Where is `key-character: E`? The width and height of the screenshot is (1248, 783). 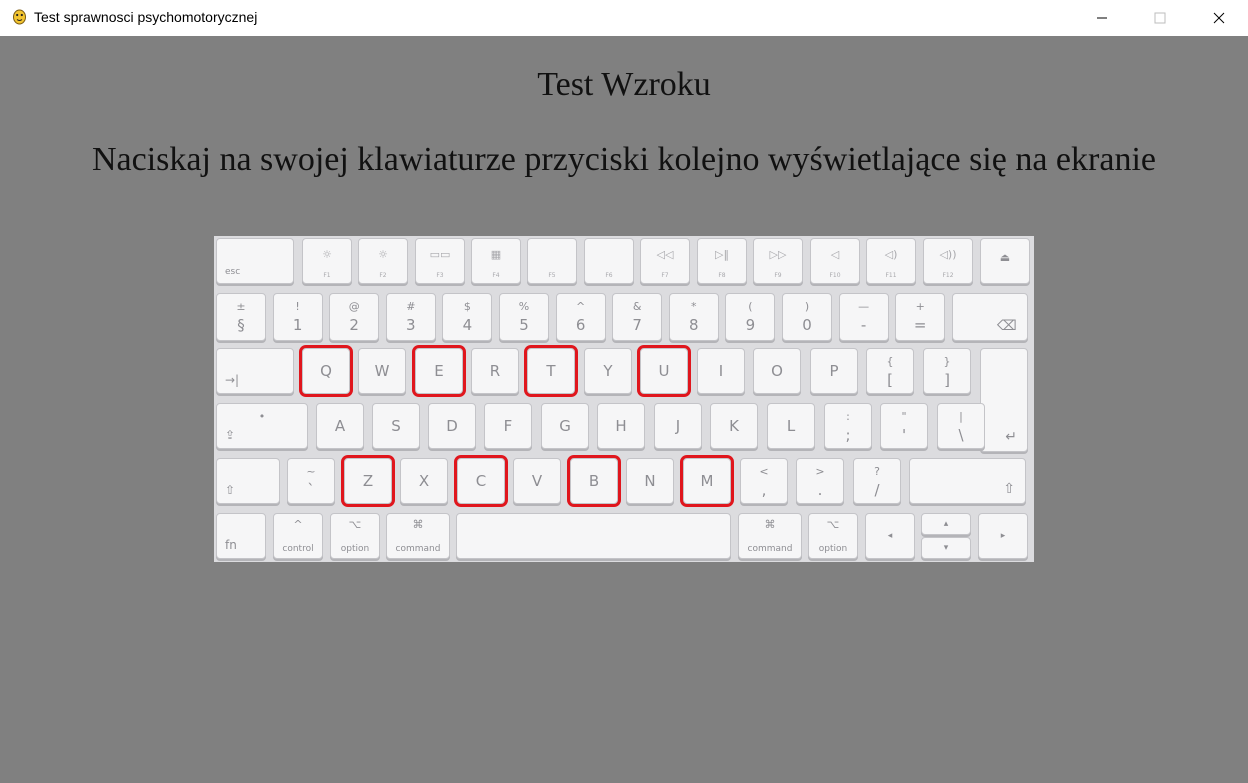 key-character: E is located at coordinates (439, 371).